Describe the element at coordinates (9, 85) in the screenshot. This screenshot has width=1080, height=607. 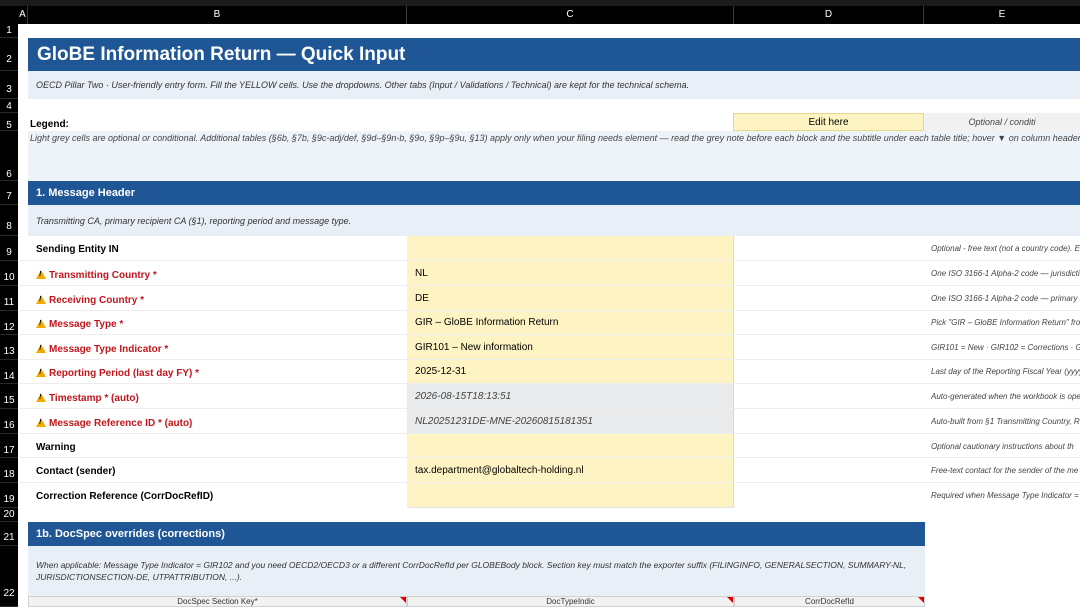
I see `row-header: 3` at that location.